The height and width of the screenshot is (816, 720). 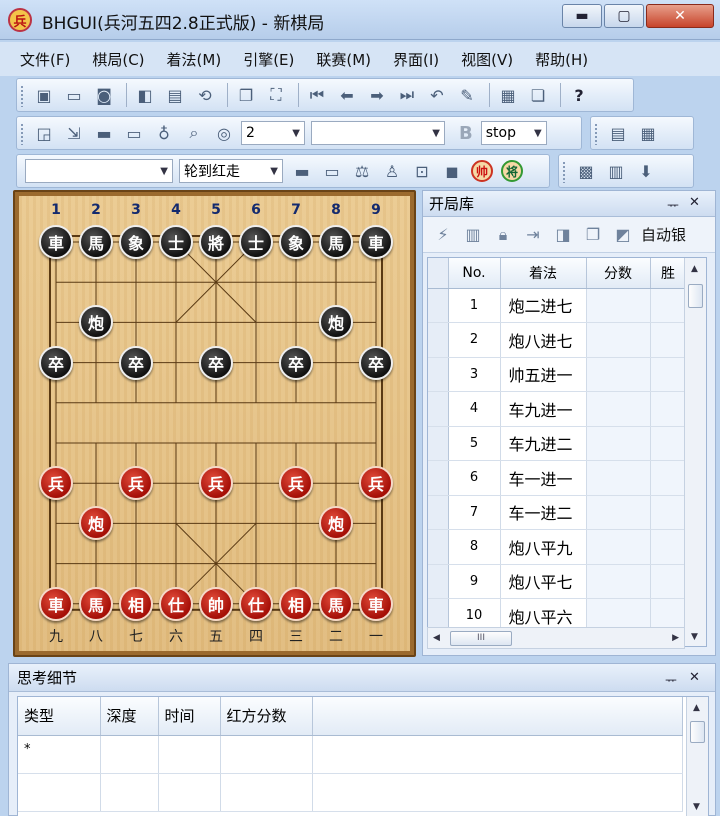 I want to click on engine-export-icon: ⇲, so click(x=74, y=133).